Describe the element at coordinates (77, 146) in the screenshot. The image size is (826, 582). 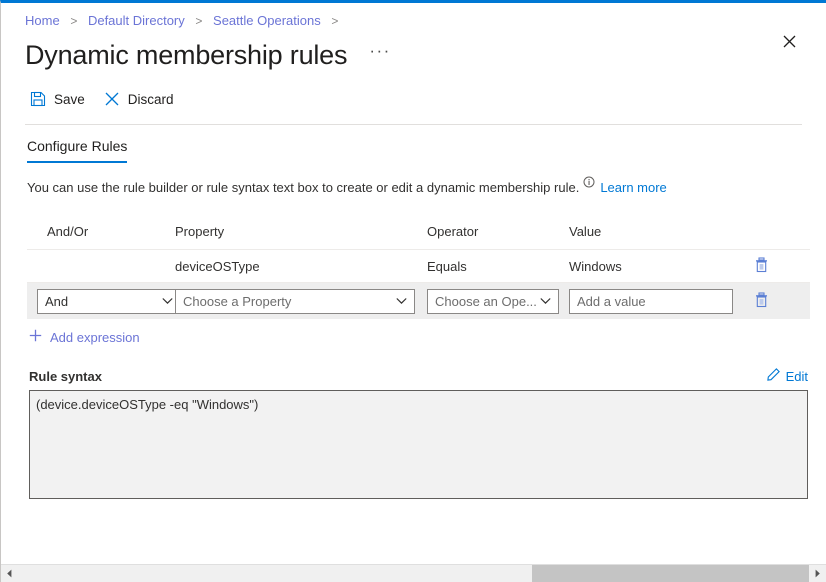
I see `tab-configure-rules-label: Configure Rules` at that location.